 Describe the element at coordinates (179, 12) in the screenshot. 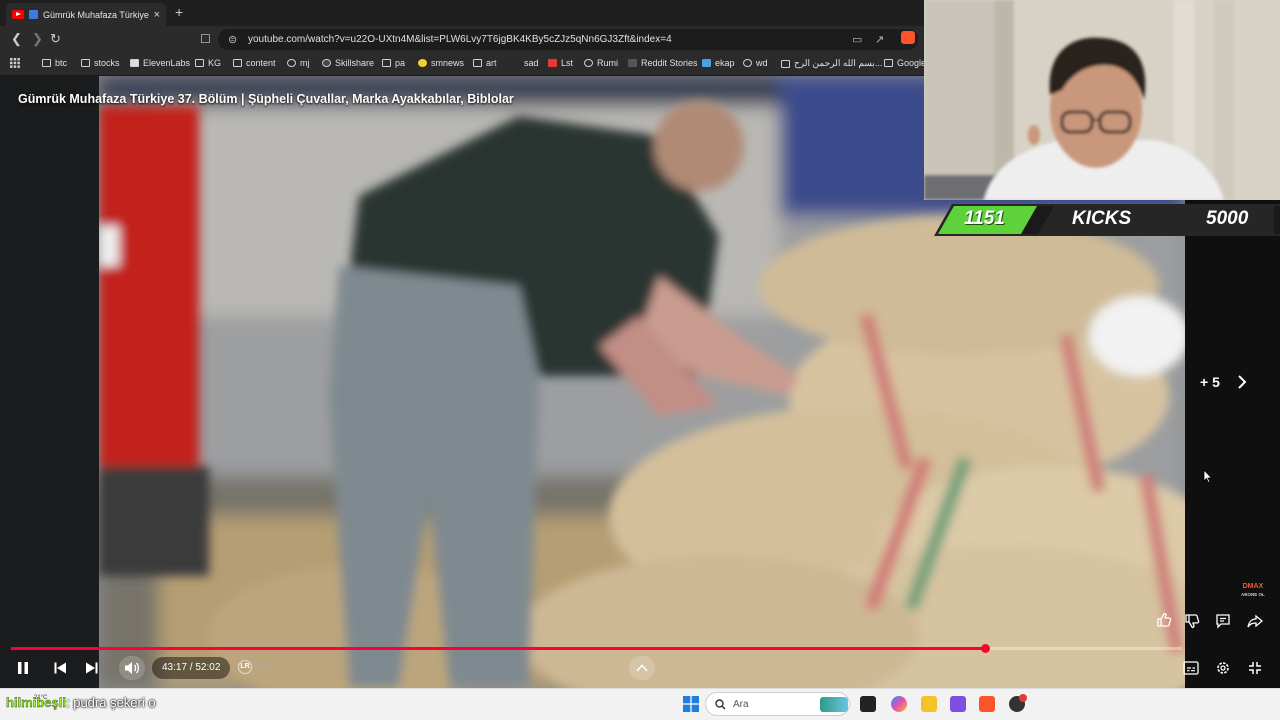

I see `new-tab-button: +` at that location.